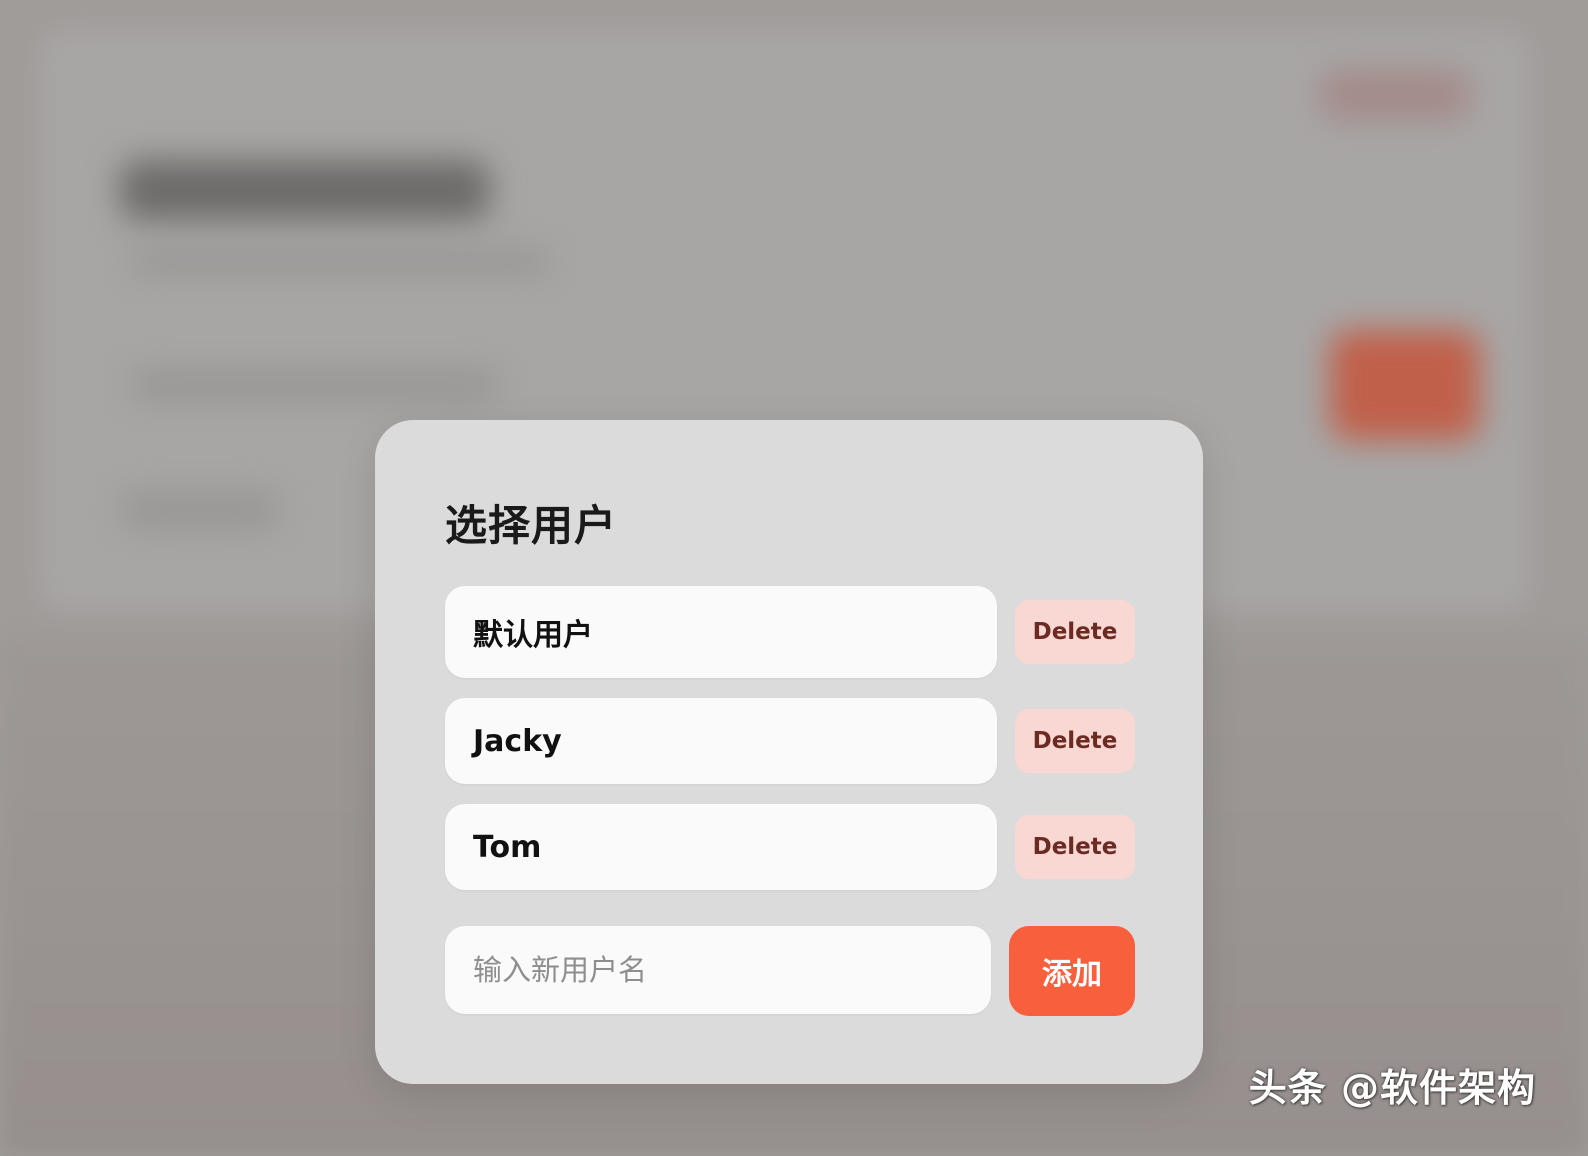 This screenshot has height=1156, width=1588. I want to click on add-user-button: 添加, so click(1072, 971).